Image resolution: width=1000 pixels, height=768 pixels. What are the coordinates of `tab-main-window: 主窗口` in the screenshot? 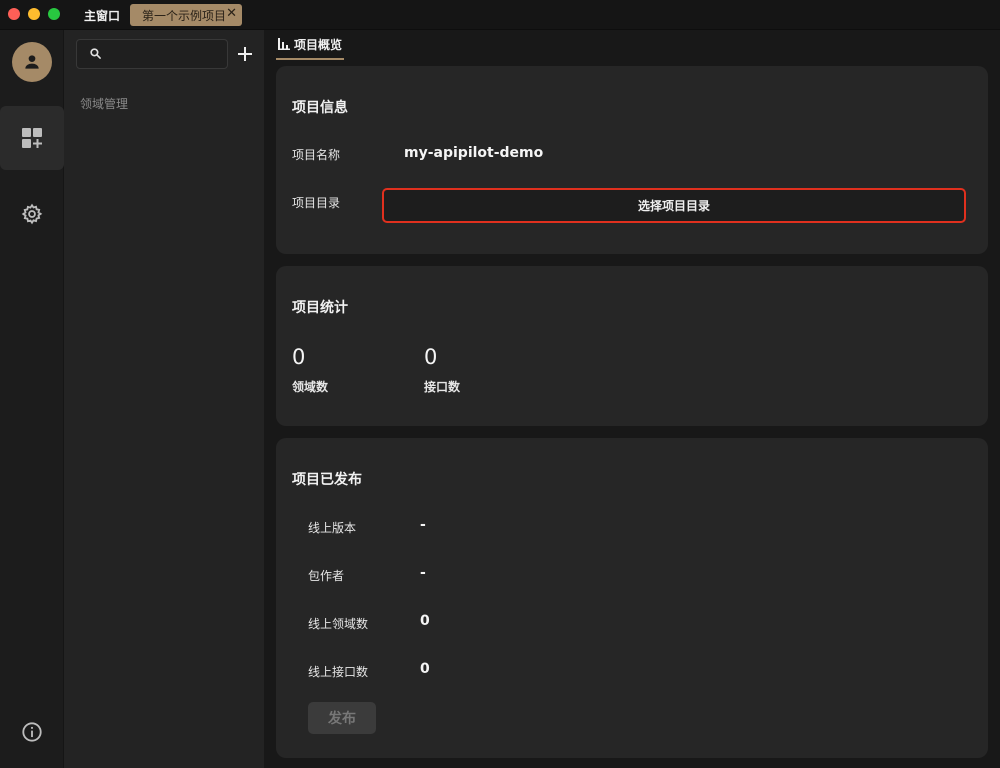 It's located at (102, 15).